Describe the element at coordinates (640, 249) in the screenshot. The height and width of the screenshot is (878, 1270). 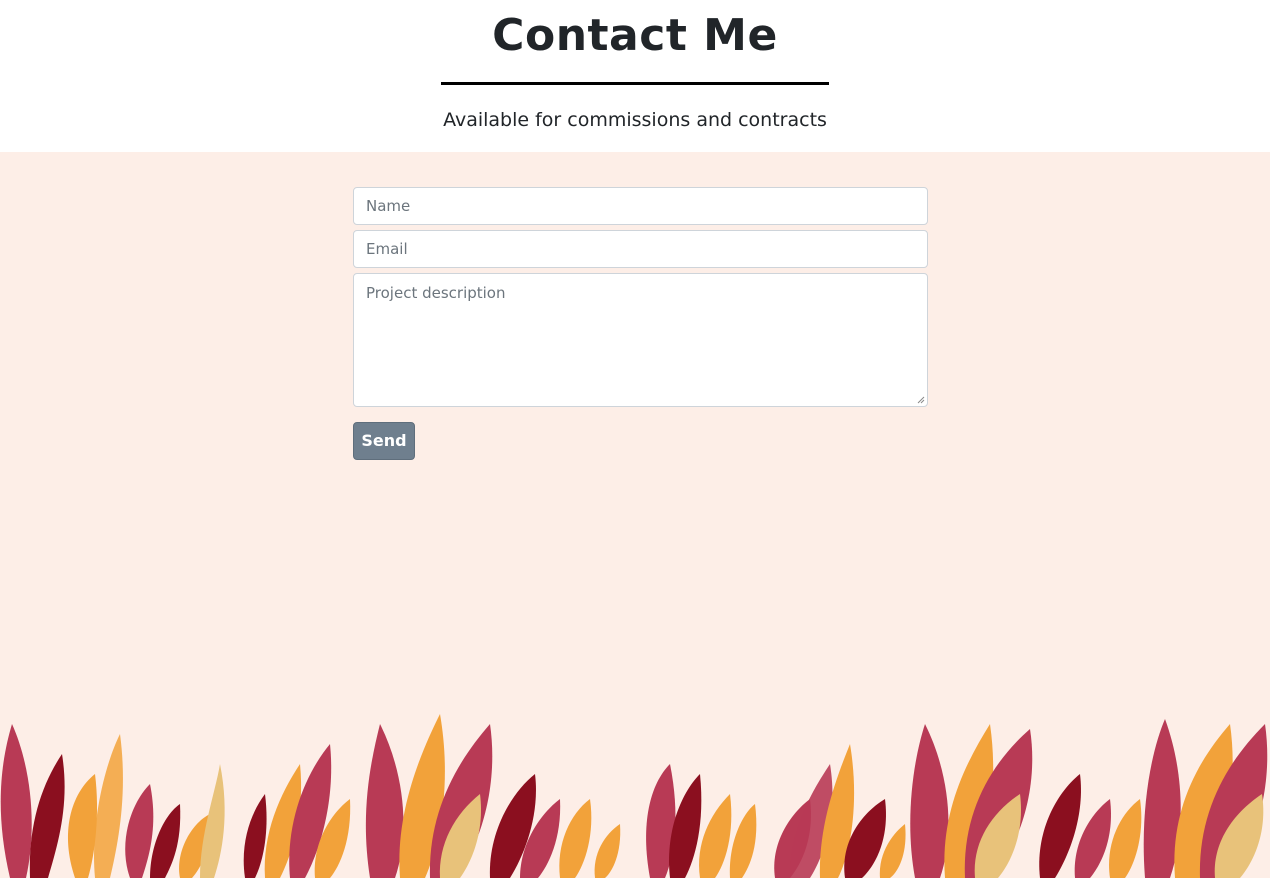
I see `email-field: Email` at that location.